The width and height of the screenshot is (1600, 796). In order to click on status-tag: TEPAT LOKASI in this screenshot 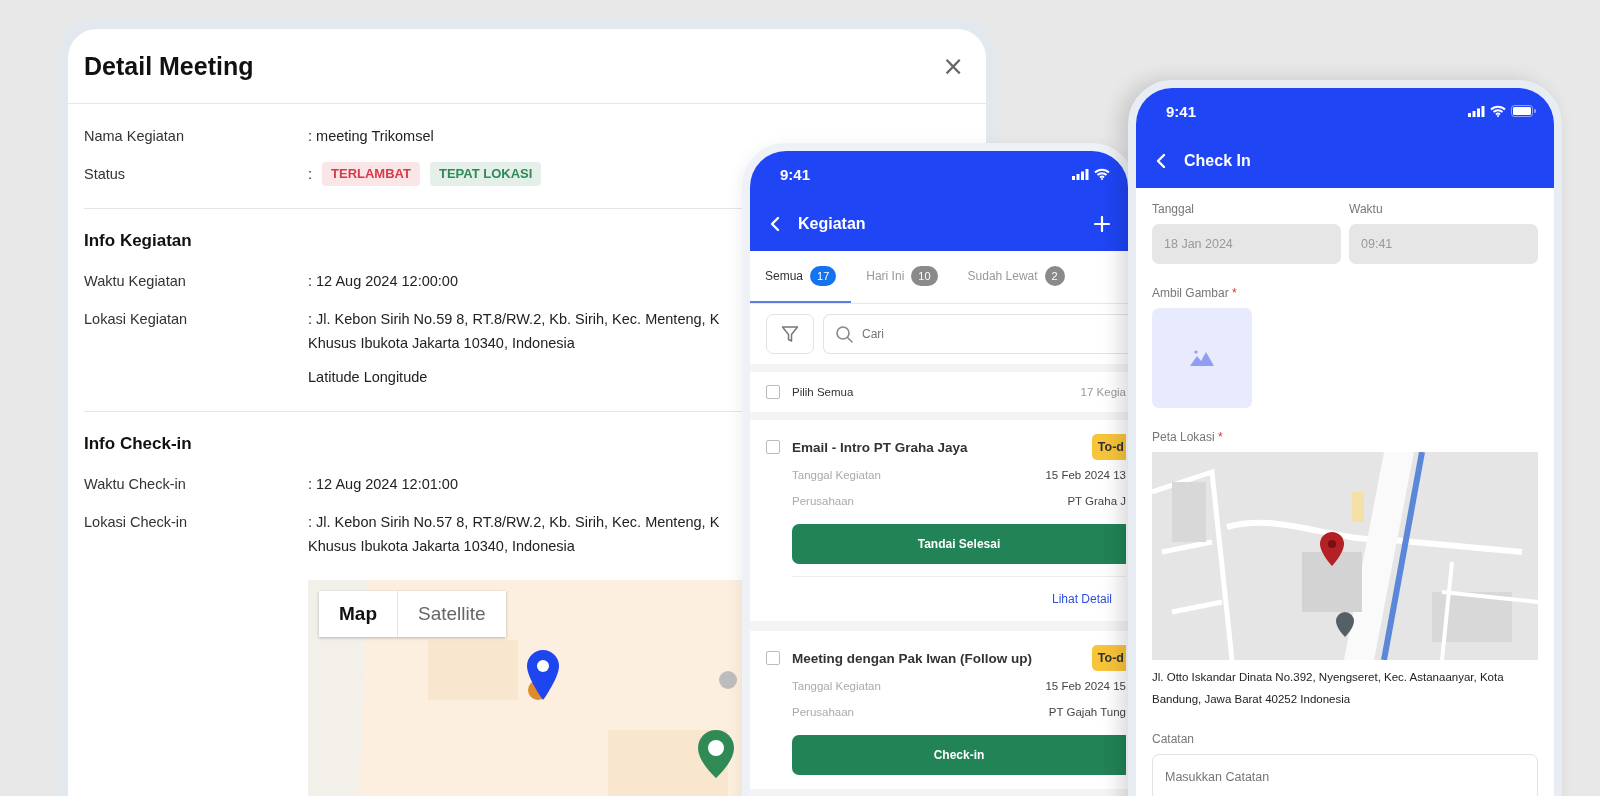, I will do `click(485, 174)`.